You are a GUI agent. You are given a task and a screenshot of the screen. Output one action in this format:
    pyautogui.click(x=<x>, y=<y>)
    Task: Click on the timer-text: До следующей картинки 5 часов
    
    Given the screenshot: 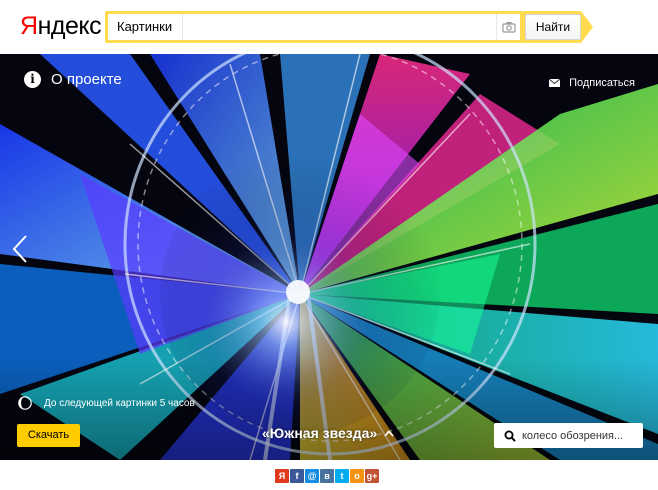 What is the action you would take?
    pyautogui.click(x=119, y=403)
    